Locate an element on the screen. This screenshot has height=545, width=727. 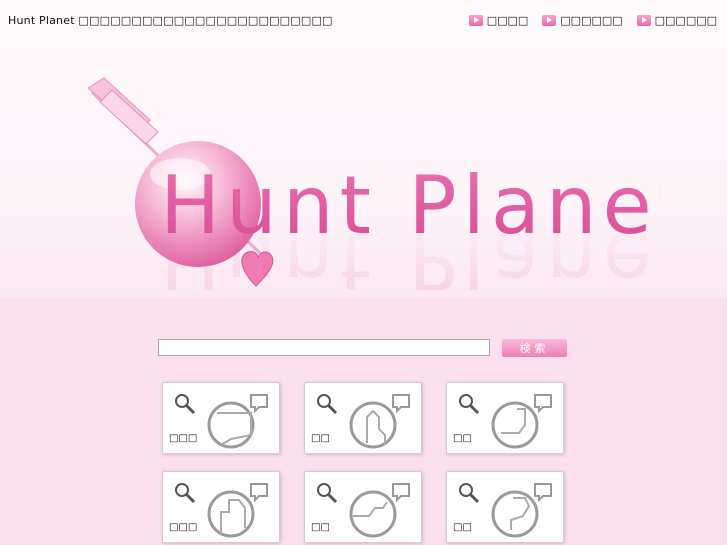
nav-item-3: □□□□□□ is located at coordinates (676, 20).